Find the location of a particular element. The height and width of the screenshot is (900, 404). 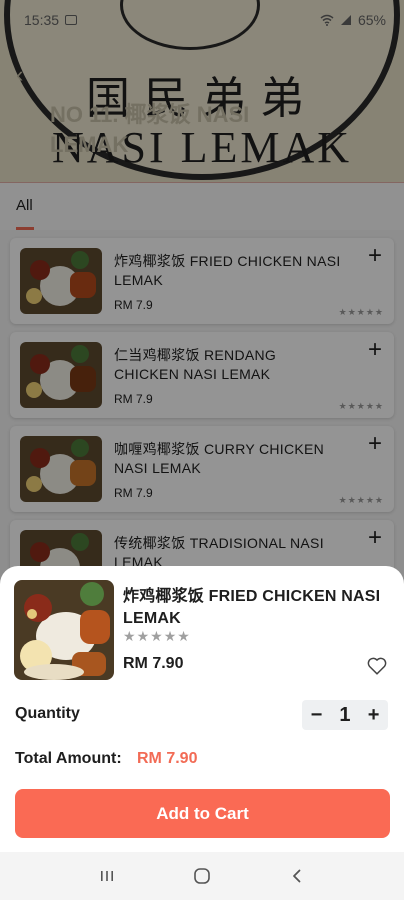

quantity-stepper: − 1 + is located at coordinates (345, 715).